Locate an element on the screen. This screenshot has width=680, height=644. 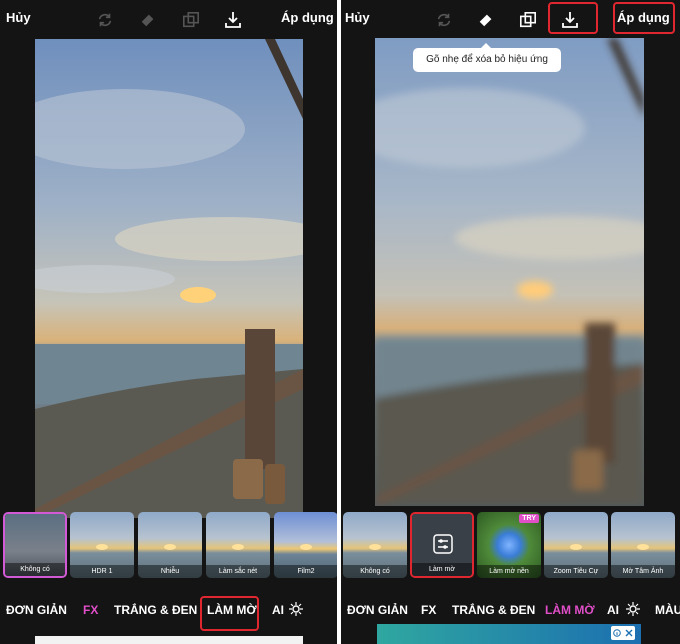
ad-controls is located at coordinates (623, 633).